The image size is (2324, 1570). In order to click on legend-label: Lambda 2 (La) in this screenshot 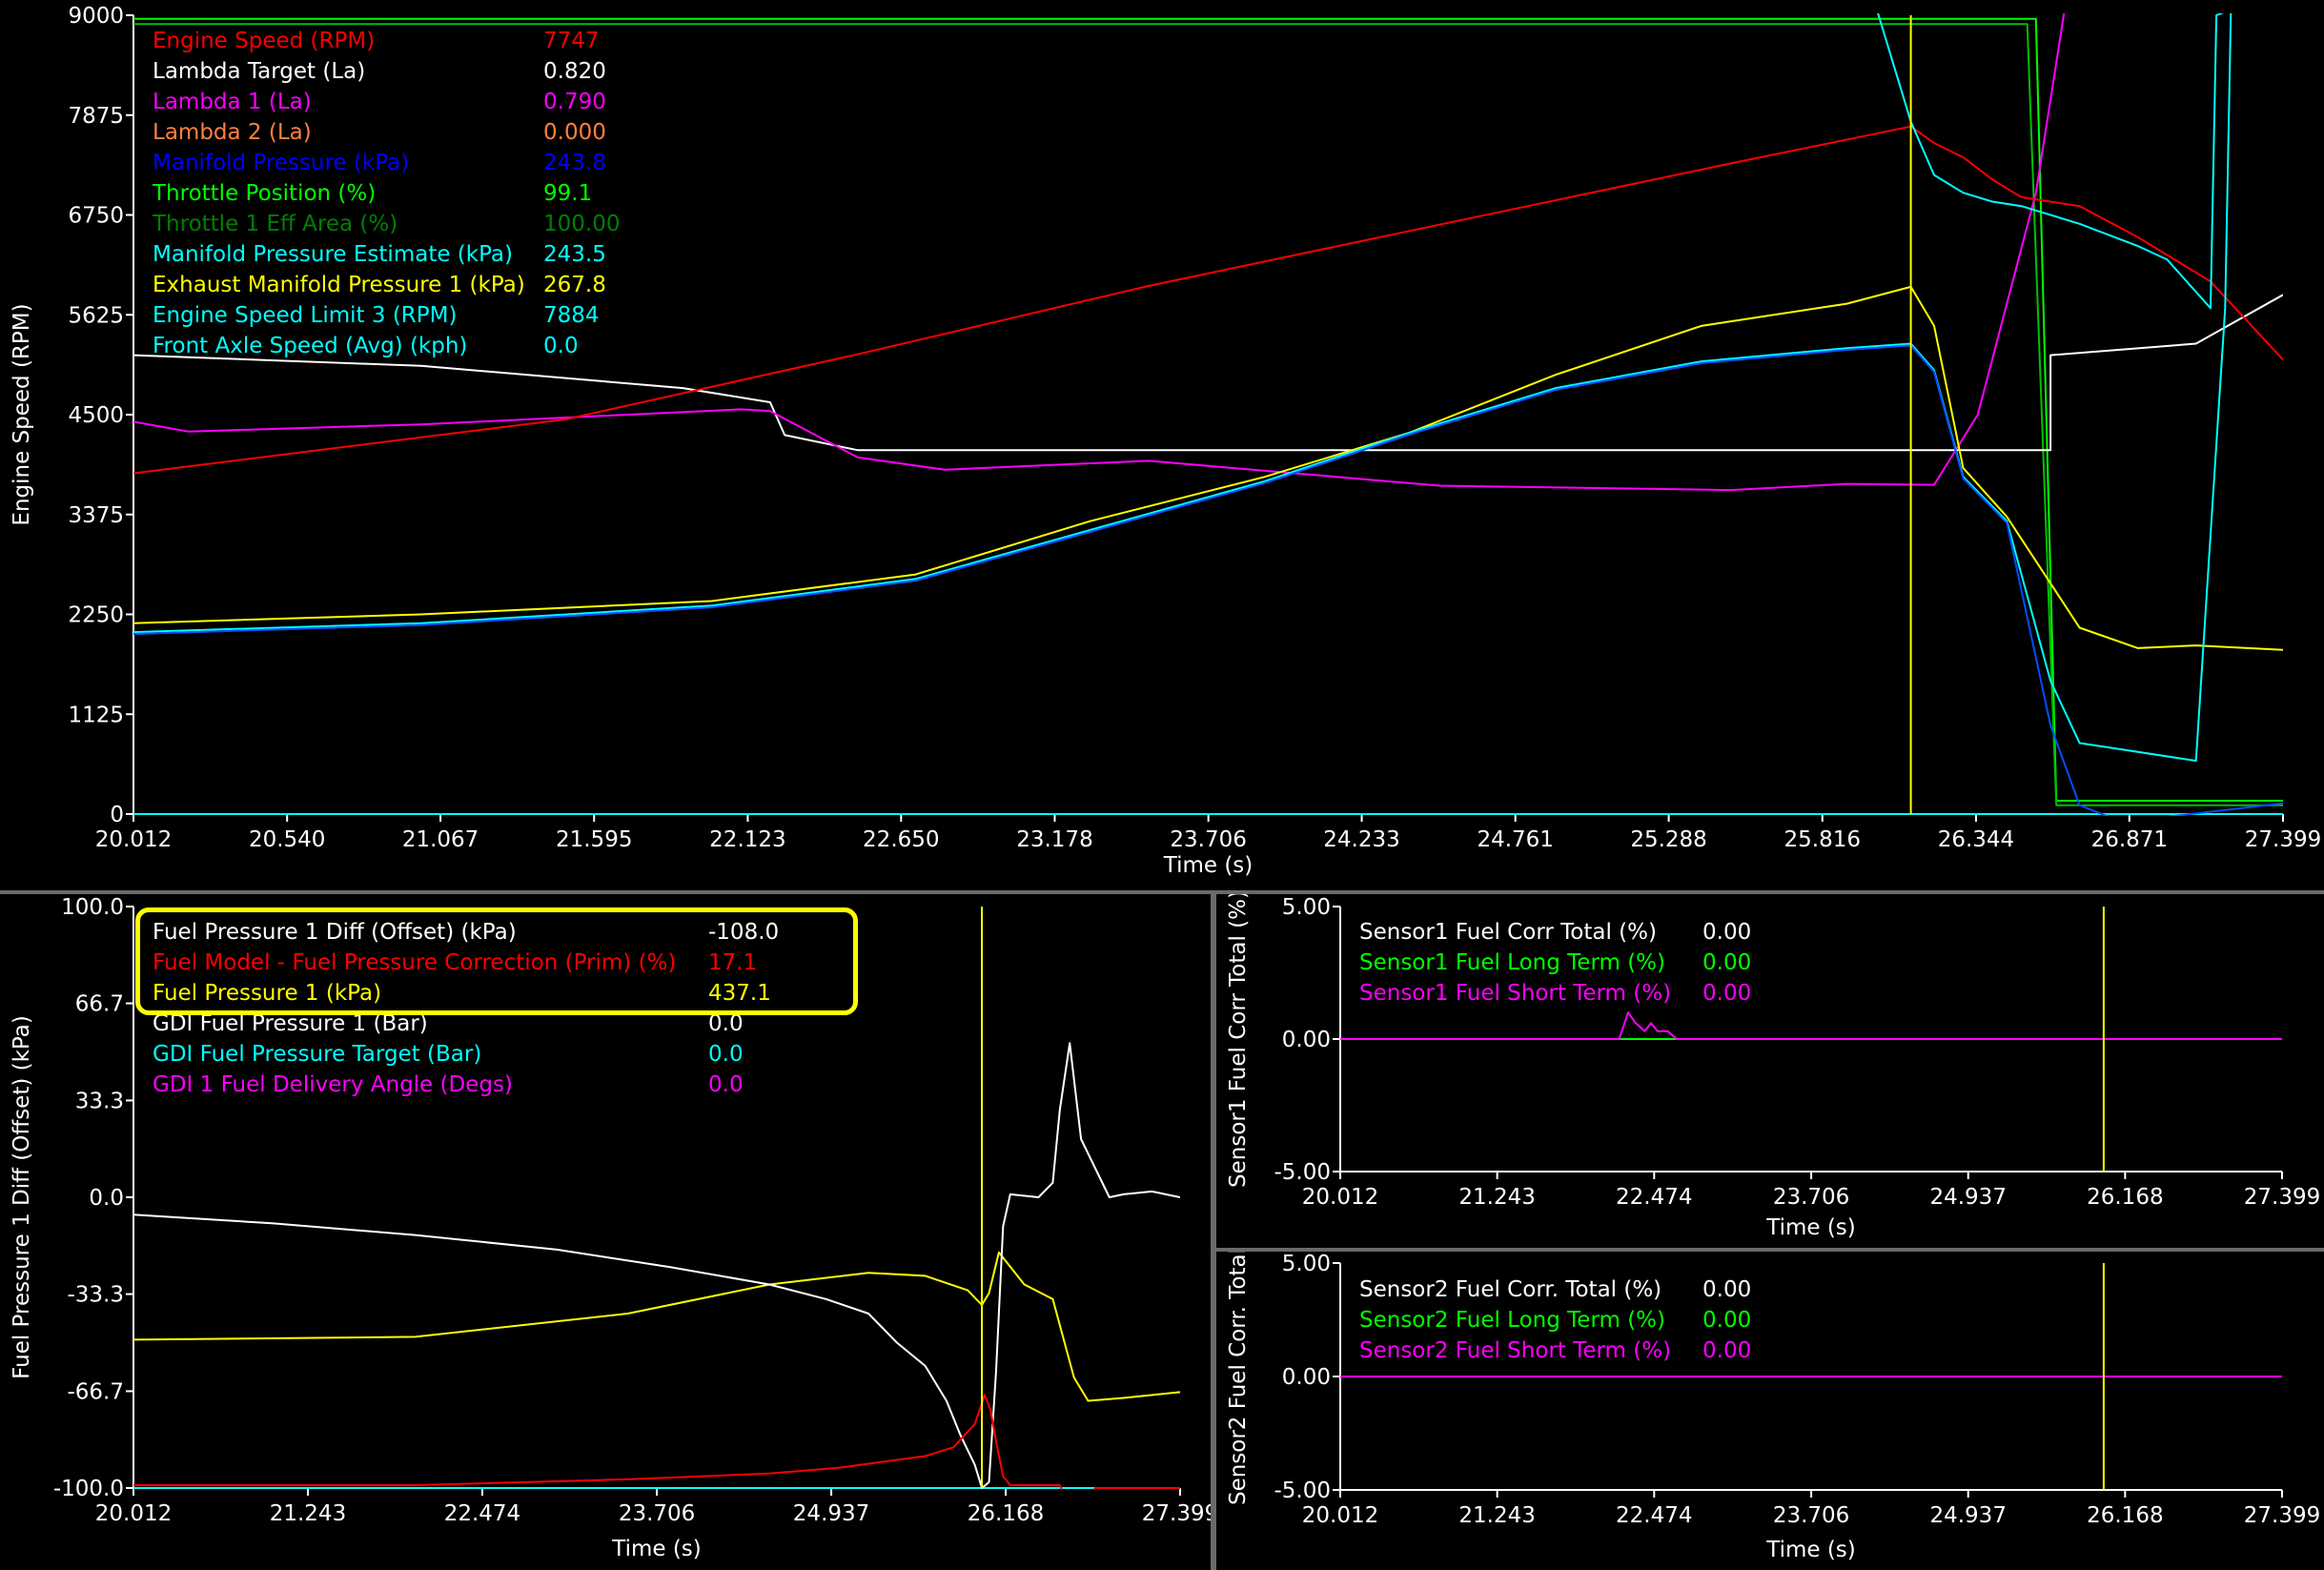, I will do `click(232, 132)`.